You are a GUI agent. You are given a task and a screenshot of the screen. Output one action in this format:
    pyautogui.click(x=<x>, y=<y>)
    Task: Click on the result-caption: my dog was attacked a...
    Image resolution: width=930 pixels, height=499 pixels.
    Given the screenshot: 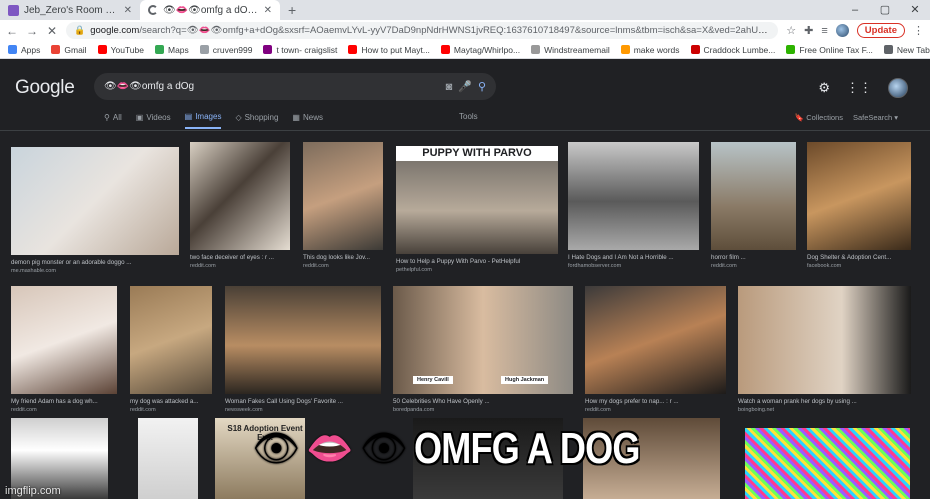 What is the action you would take?
    pyautogui.click(x=171, y=401)
    